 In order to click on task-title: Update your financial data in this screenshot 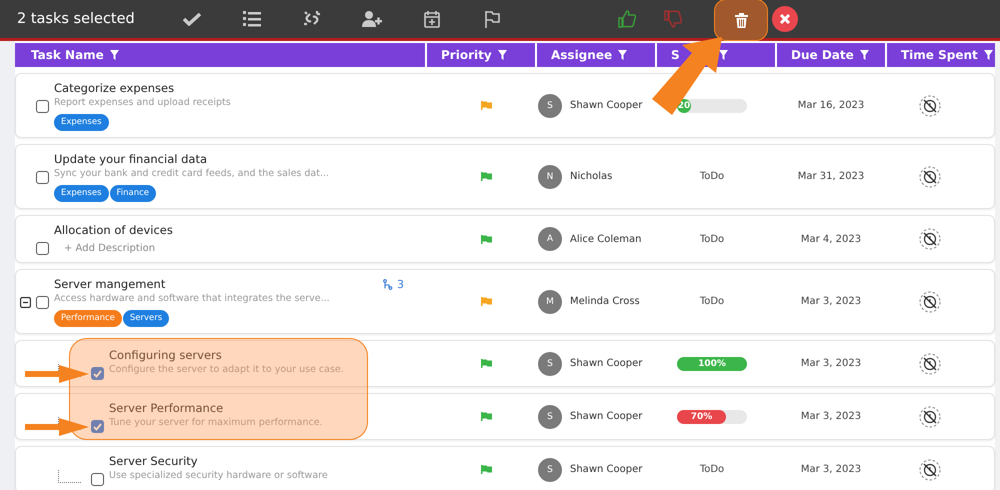, I will do `click(131, 159)`.